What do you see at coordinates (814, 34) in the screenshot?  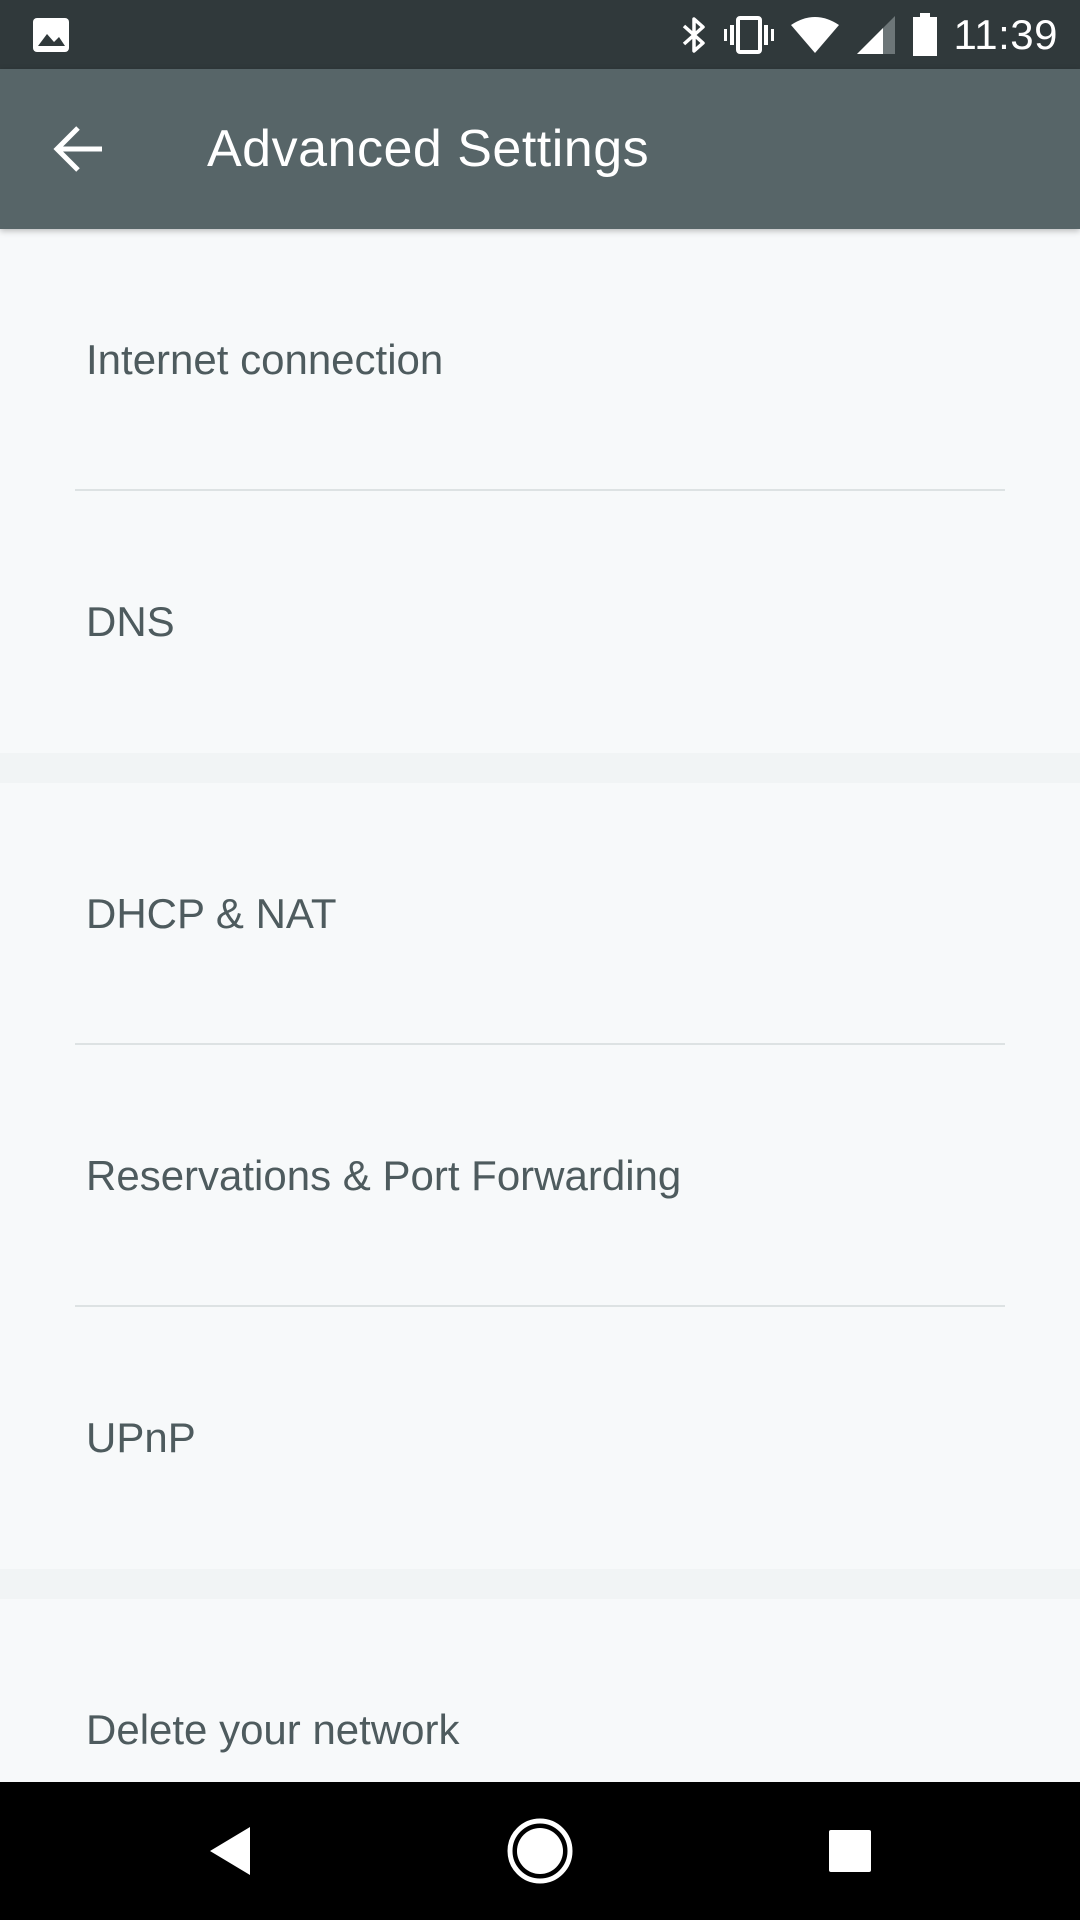 I see `wifi-icon` at bounding box center [814, 34].